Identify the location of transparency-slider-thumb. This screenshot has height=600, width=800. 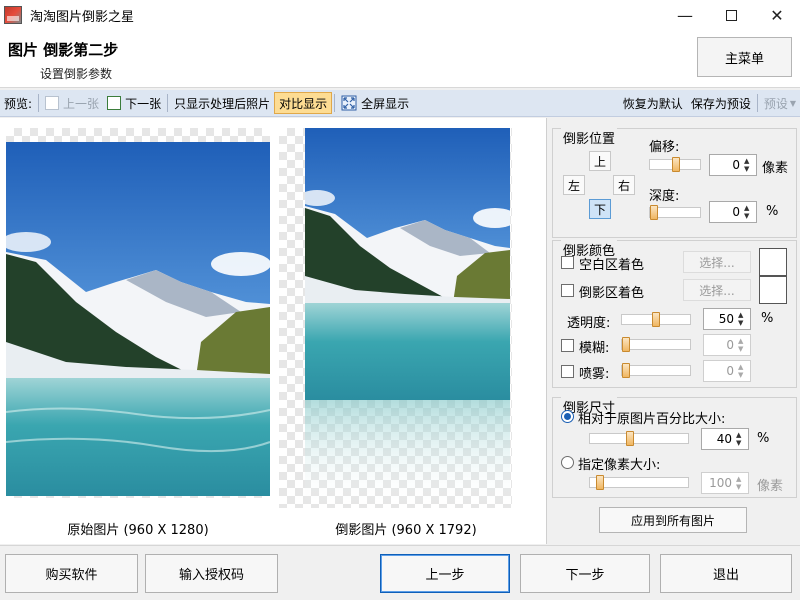
(656, 319).